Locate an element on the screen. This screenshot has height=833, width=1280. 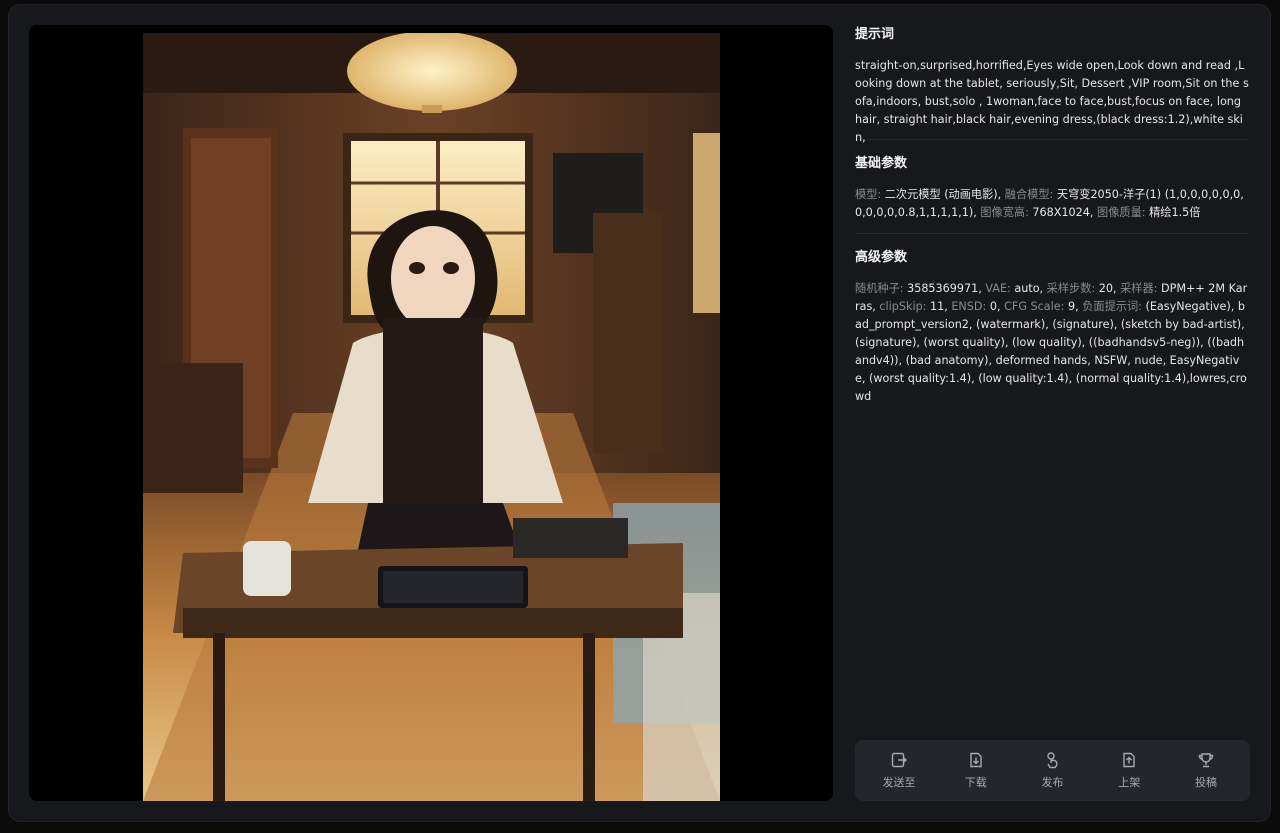
param-value: auto, is located at coordinates (1030, 288).